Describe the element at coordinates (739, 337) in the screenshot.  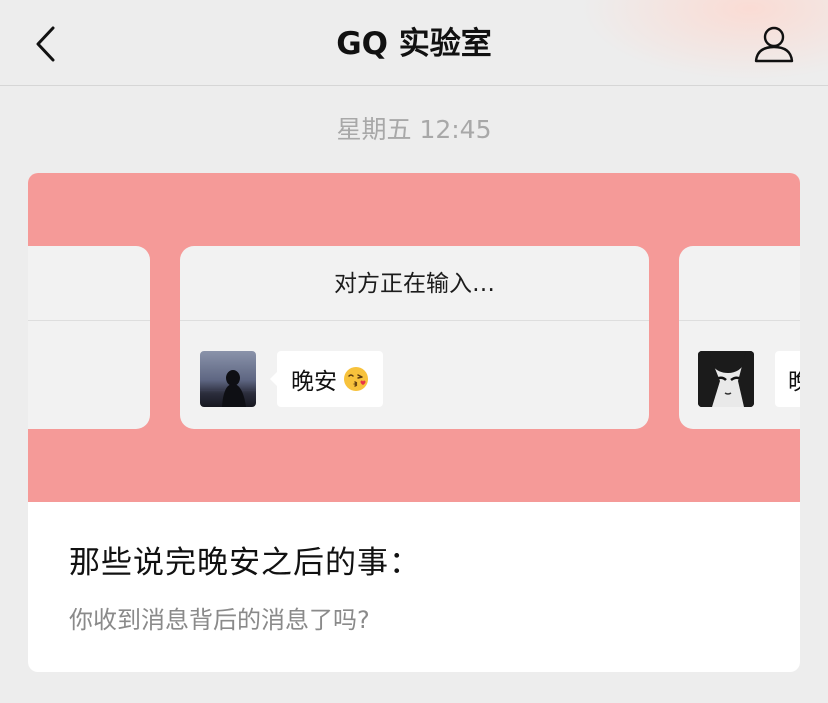
I see `cover-slide-right: 晚` at that location.